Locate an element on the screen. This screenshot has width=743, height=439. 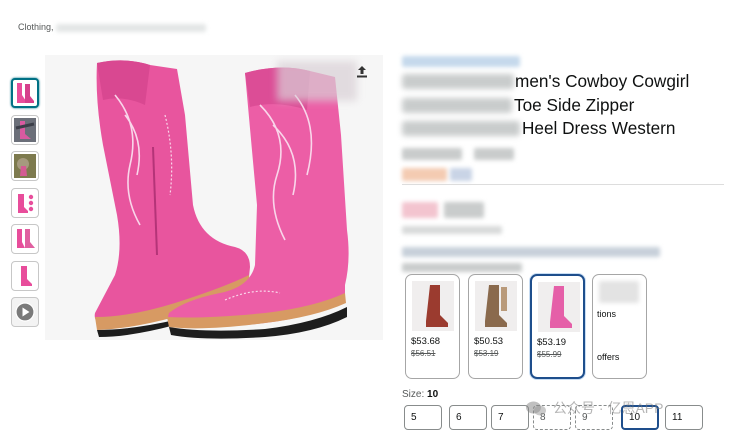
brand-link-blurred is located at coordinates (461, 61).